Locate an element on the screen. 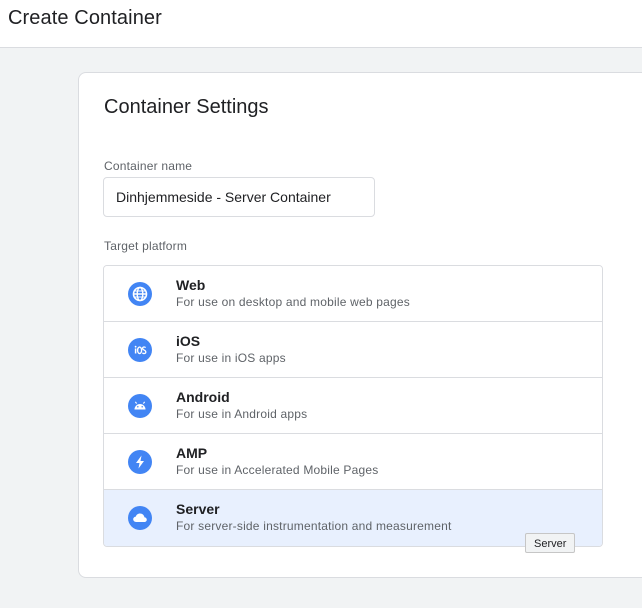  ios-icon is located at coordinates (140, 350).